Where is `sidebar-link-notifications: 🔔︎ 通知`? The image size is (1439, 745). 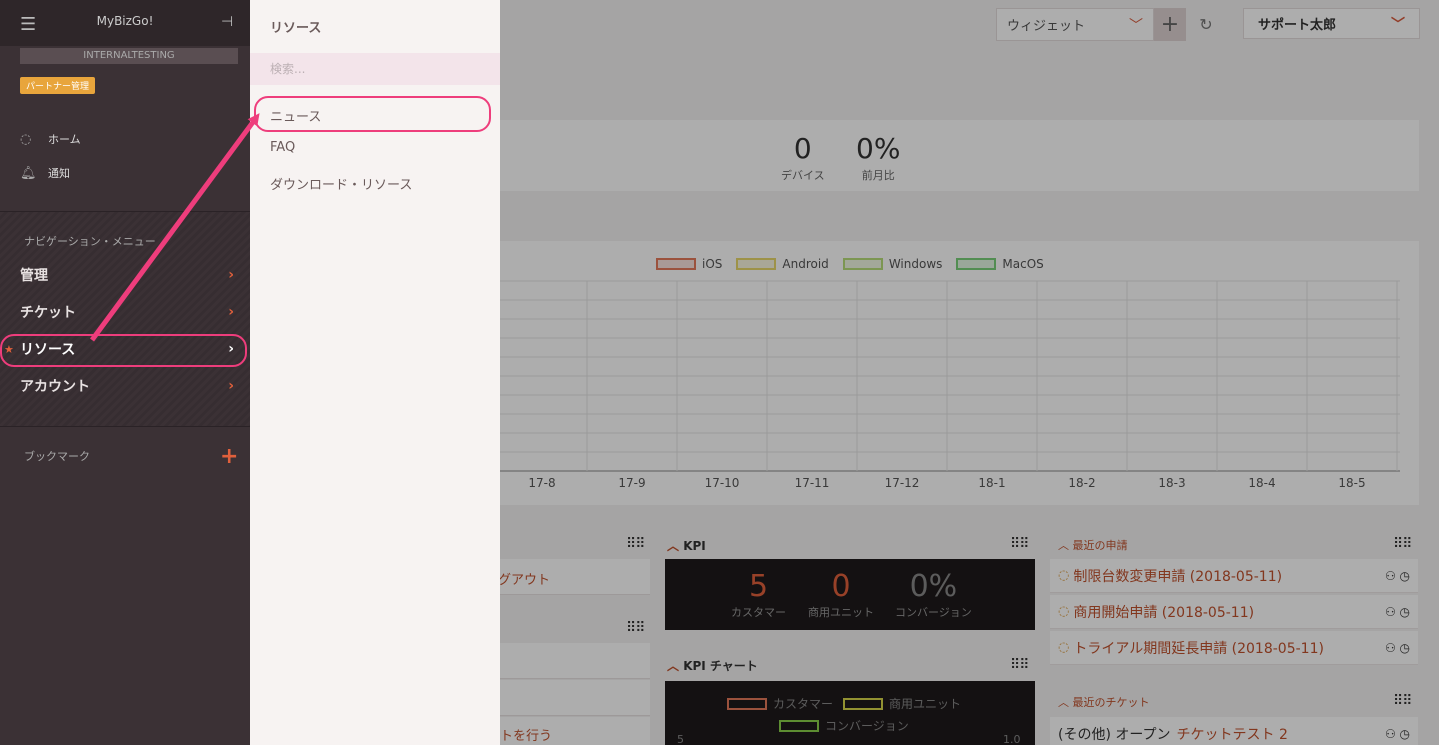 sidebar-link-notifications: 🔔︎ 通知 is located at coordinates (45, 173).